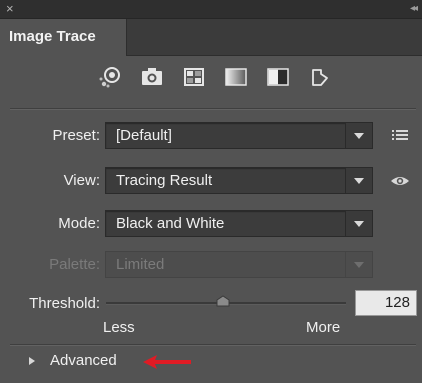 Image resolution: width=422 pixels, height=383 pixels. What do you see at coordinates (83, 360) in the screenshot?
I see `advanced-toggle: Advanced` at bounding box center [83, 360].